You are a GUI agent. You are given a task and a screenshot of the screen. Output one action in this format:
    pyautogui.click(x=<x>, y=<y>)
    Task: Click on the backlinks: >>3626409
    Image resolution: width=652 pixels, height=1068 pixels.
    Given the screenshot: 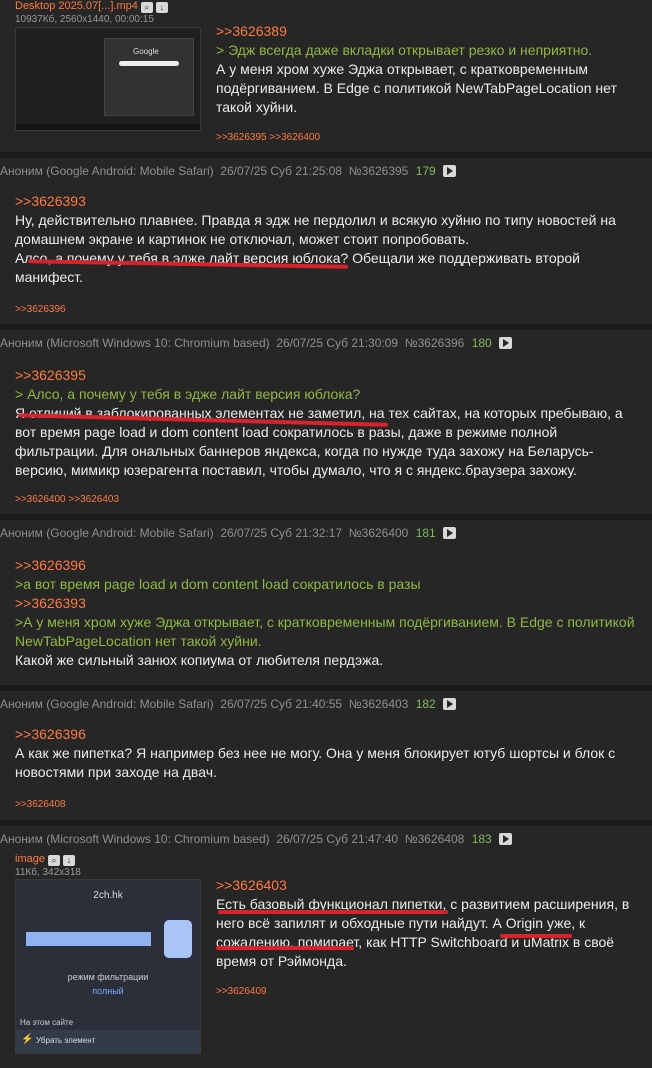 What is the action you would take?
    pyautogui.click(x=241, y=991)
    